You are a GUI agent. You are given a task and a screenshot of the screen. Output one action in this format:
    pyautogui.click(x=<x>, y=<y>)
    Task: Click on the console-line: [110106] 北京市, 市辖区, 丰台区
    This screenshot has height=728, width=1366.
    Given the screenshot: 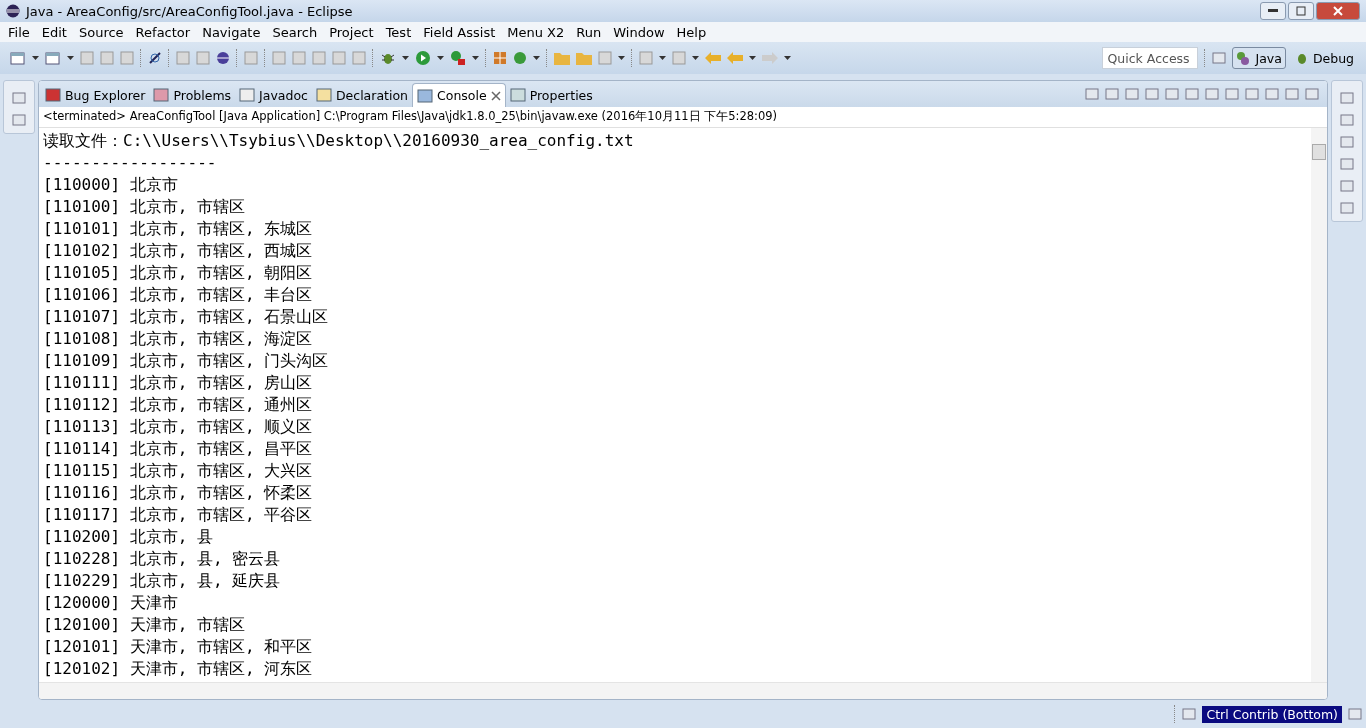 What is the action you would take?
    pyautogui.click(x=178, y=295)
    